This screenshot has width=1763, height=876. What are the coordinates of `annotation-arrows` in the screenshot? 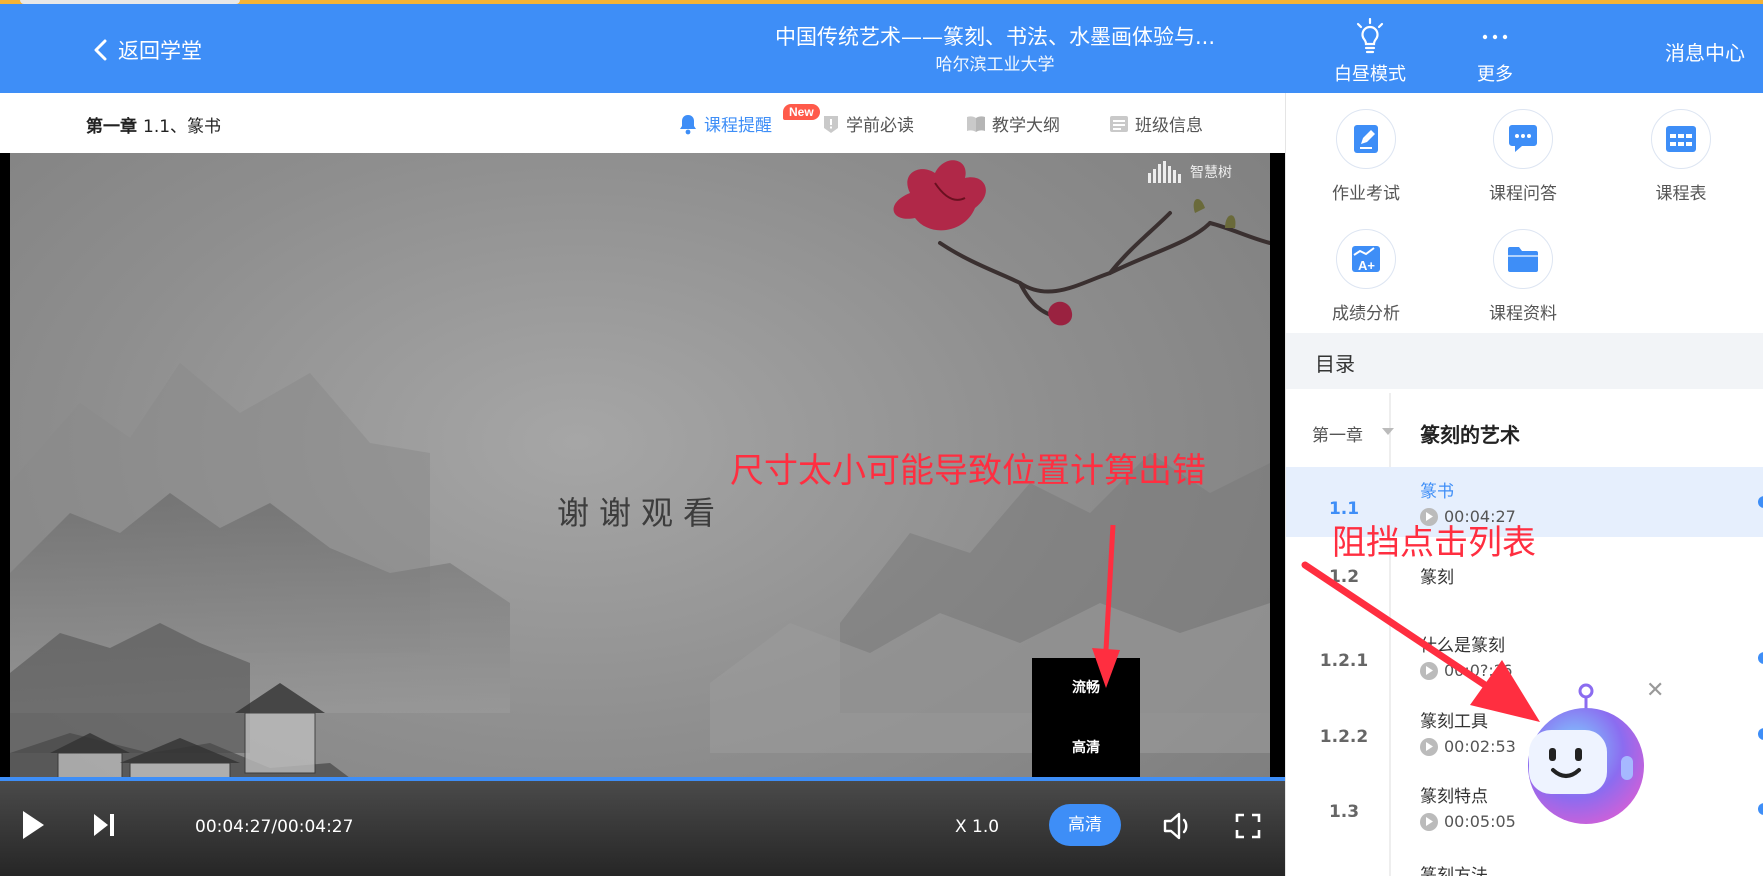 It's located at (1316, 623).